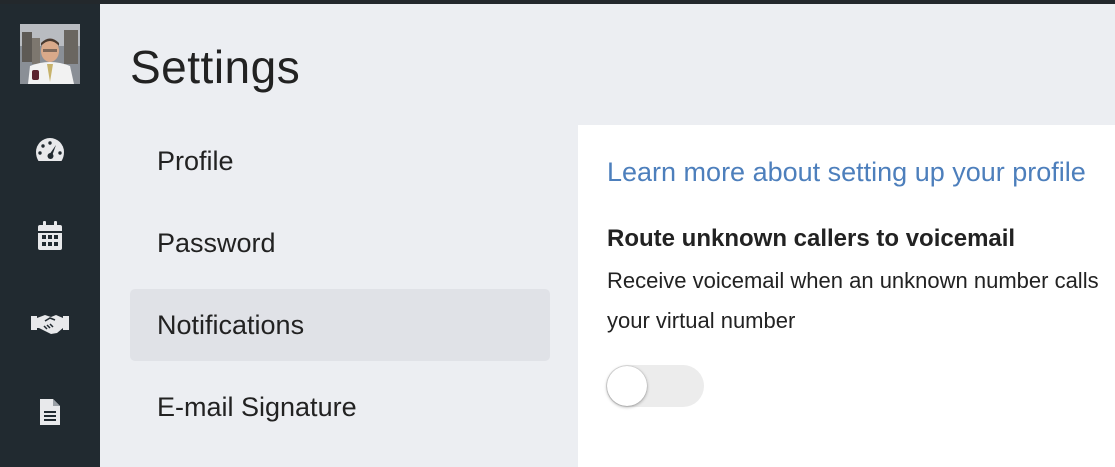  I want to click on calendar-icon, so click(50, 236).